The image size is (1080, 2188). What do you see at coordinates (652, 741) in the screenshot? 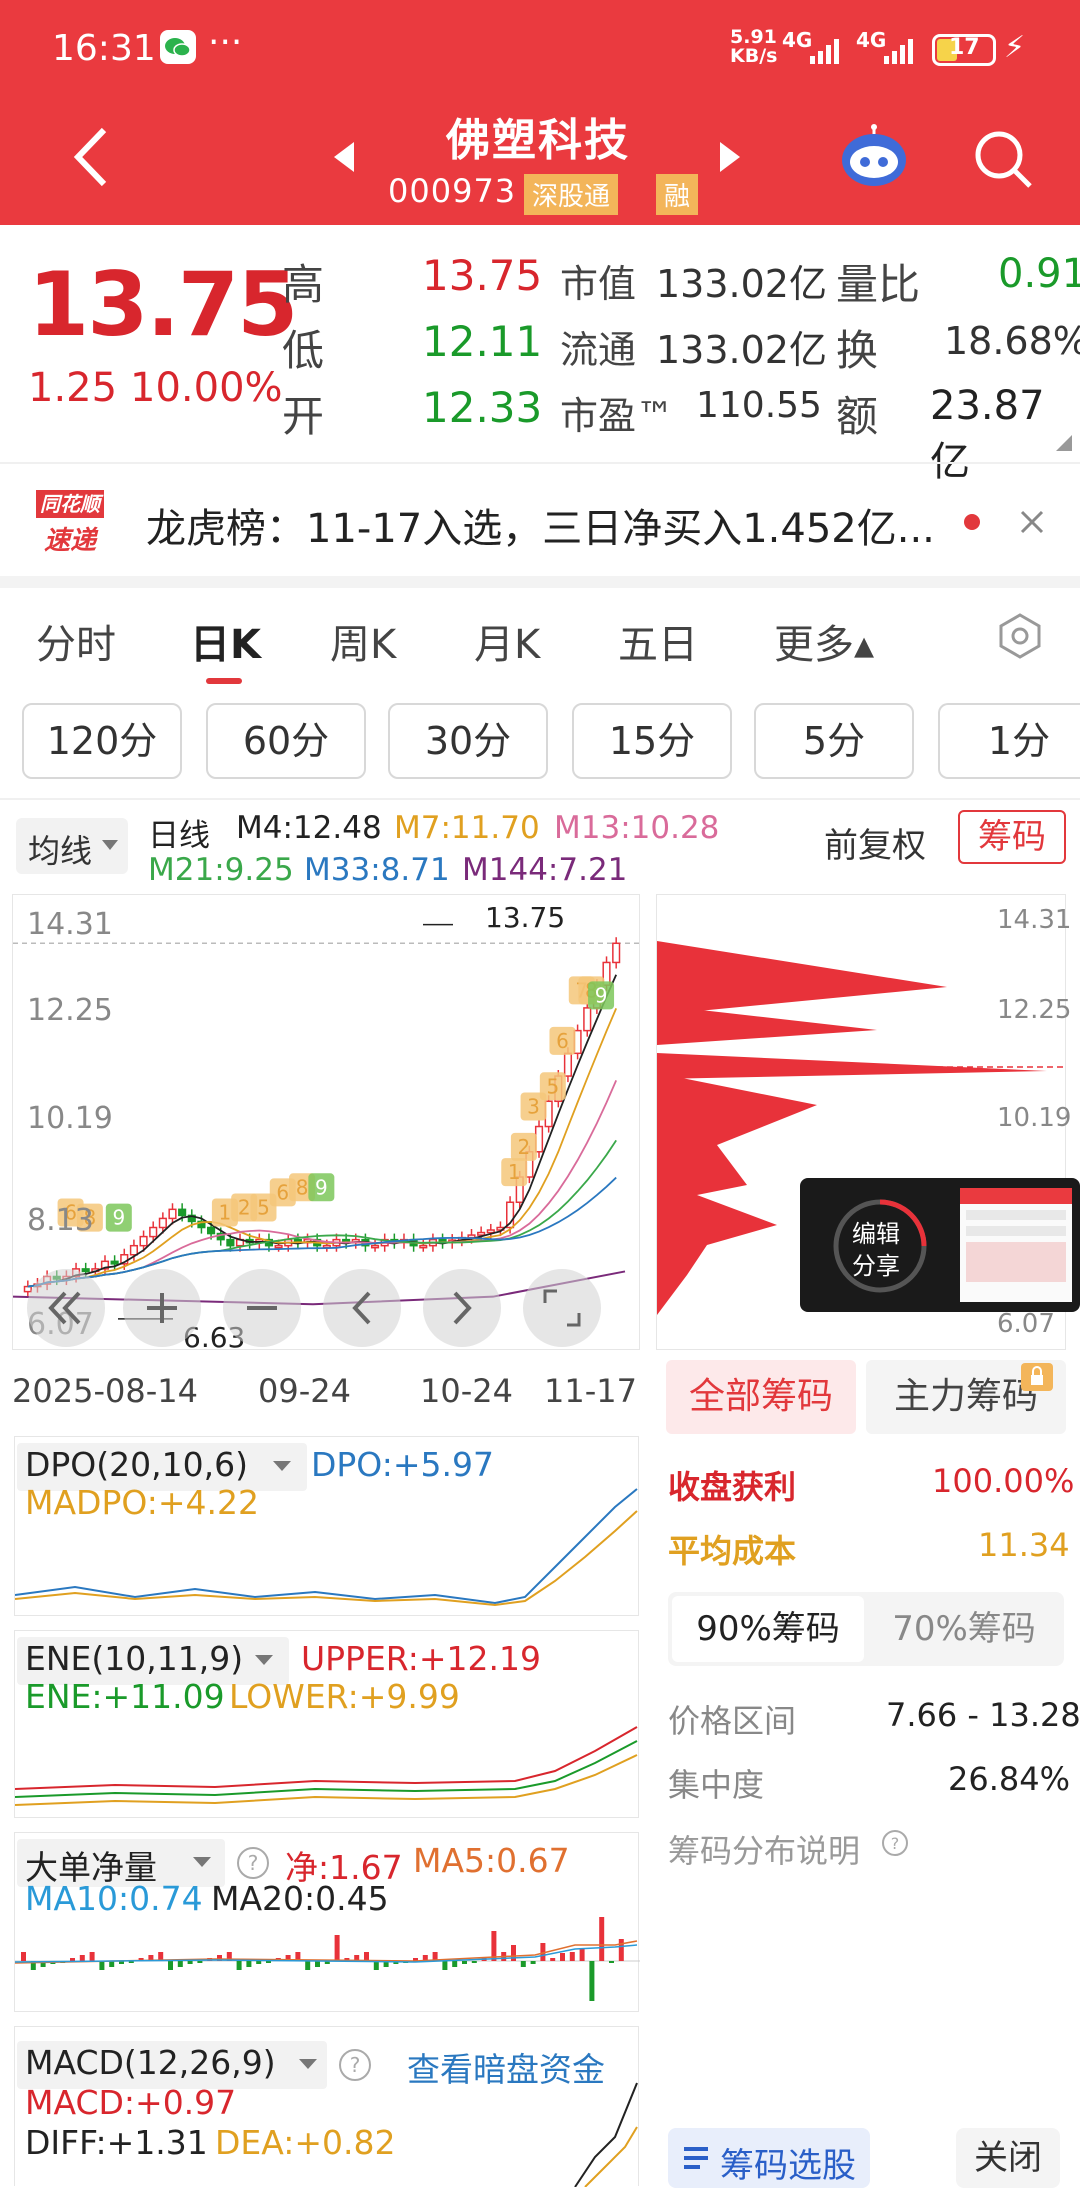
I see `period-15min: 15分` at bounding box center [652, 741].